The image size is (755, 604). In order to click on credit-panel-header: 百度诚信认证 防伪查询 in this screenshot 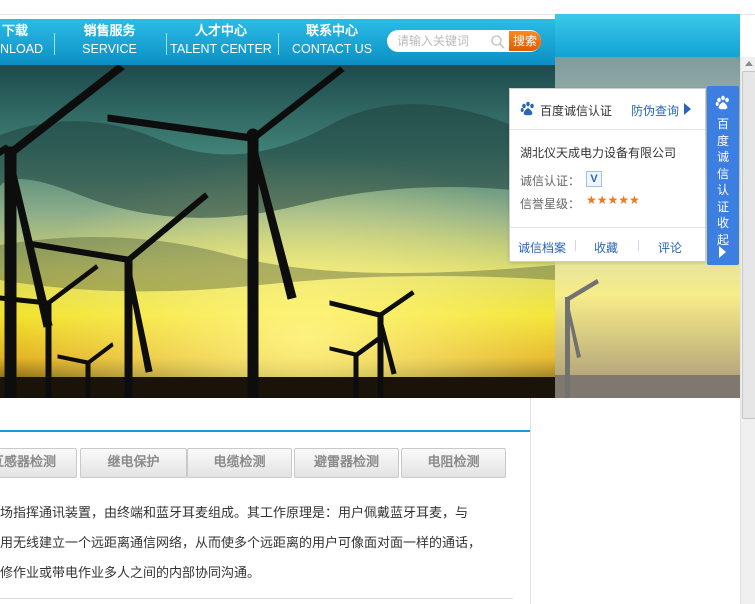, I will do `click(607, 109)`.